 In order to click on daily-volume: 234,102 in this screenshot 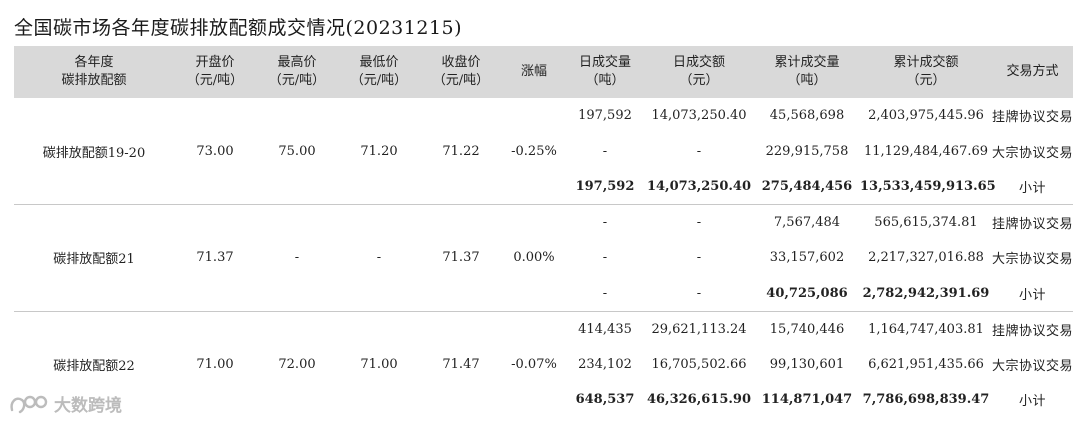, I will do `click(605, 364)`.